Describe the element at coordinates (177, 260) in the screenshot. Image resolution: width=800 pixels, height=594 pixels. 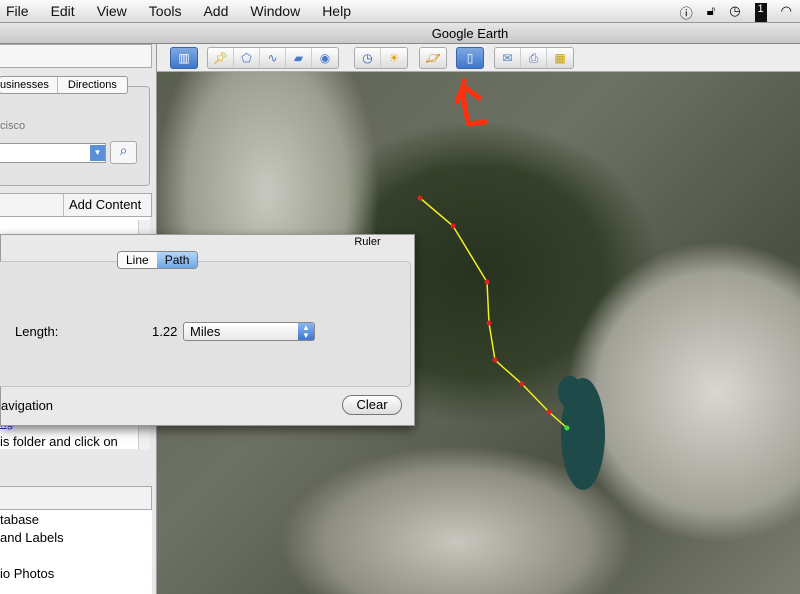
I see `tab-path: Path` at that location.